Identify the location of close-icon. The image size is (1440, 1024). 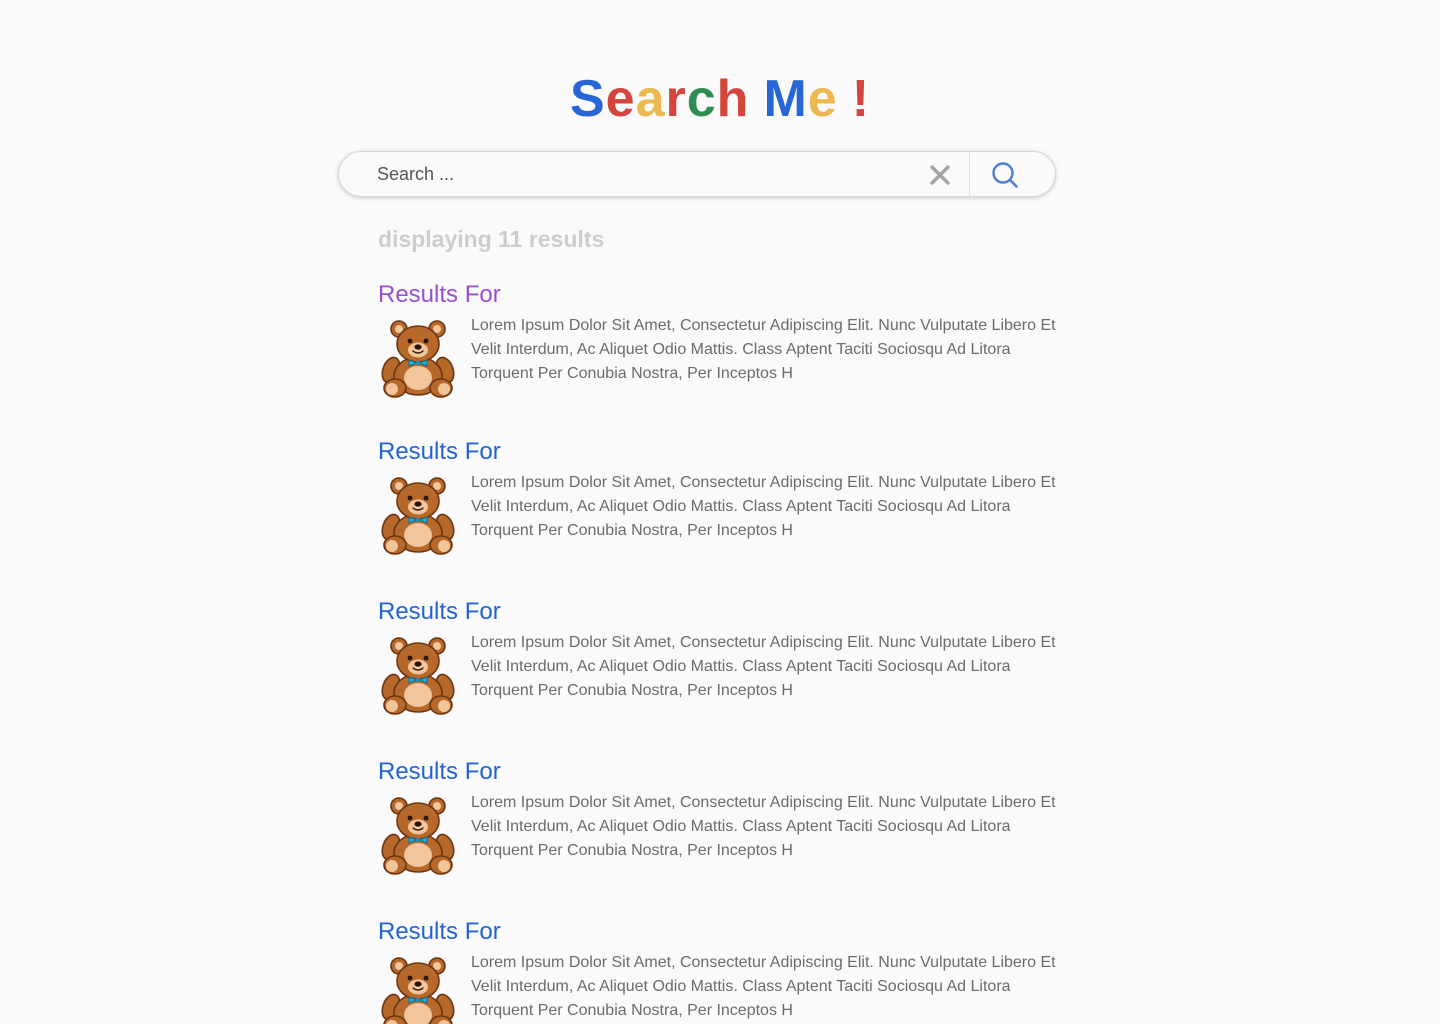
(940, 175).